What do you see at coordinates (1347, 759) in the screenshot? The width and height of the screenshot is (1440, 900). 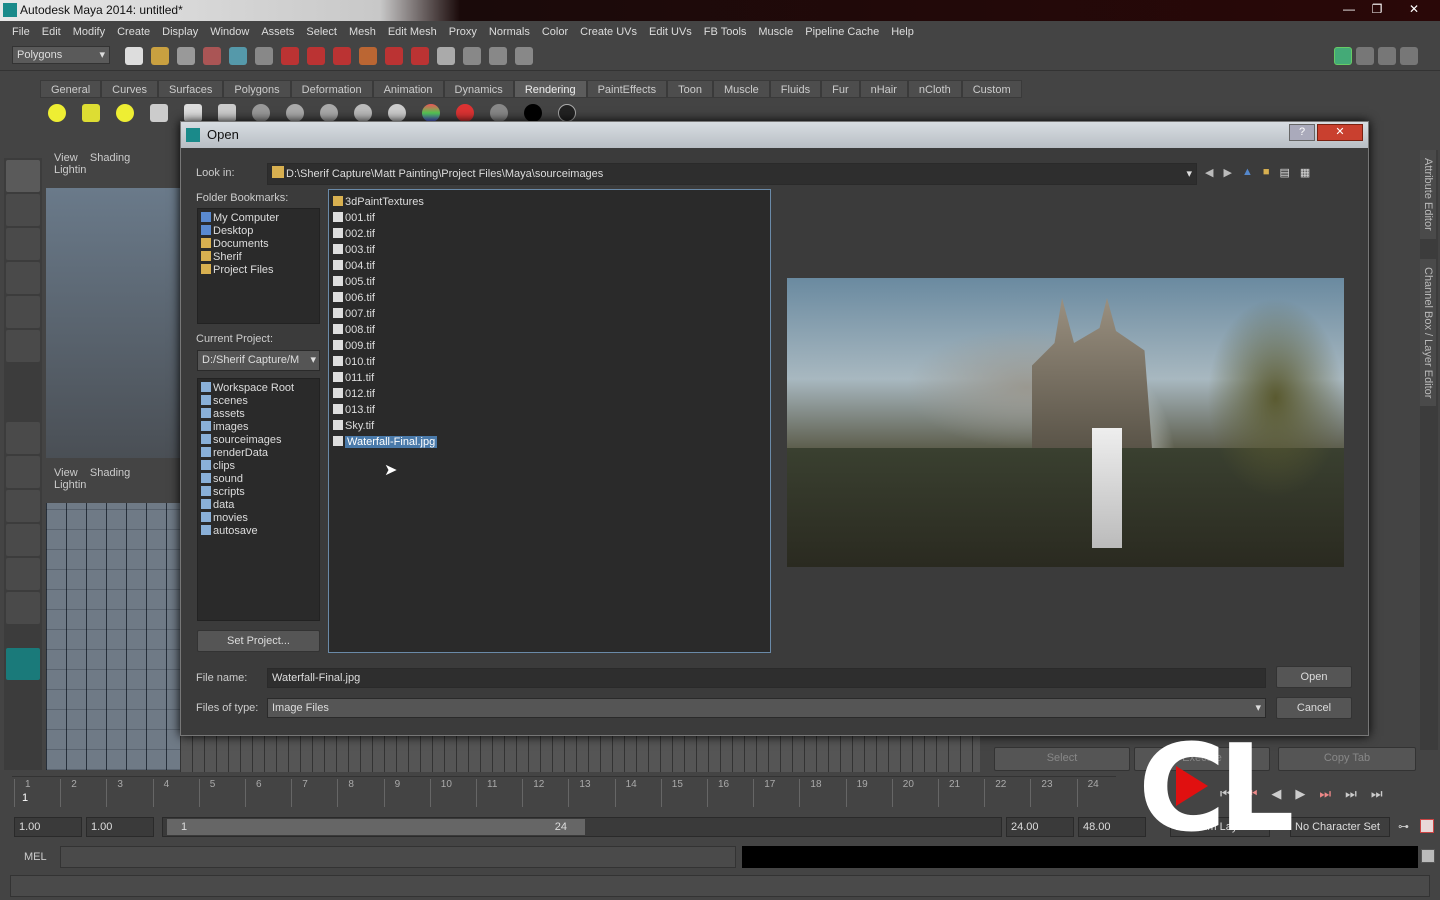 I see `copy-tab-button: Copy Tab` at bounding box center [1347, 759].